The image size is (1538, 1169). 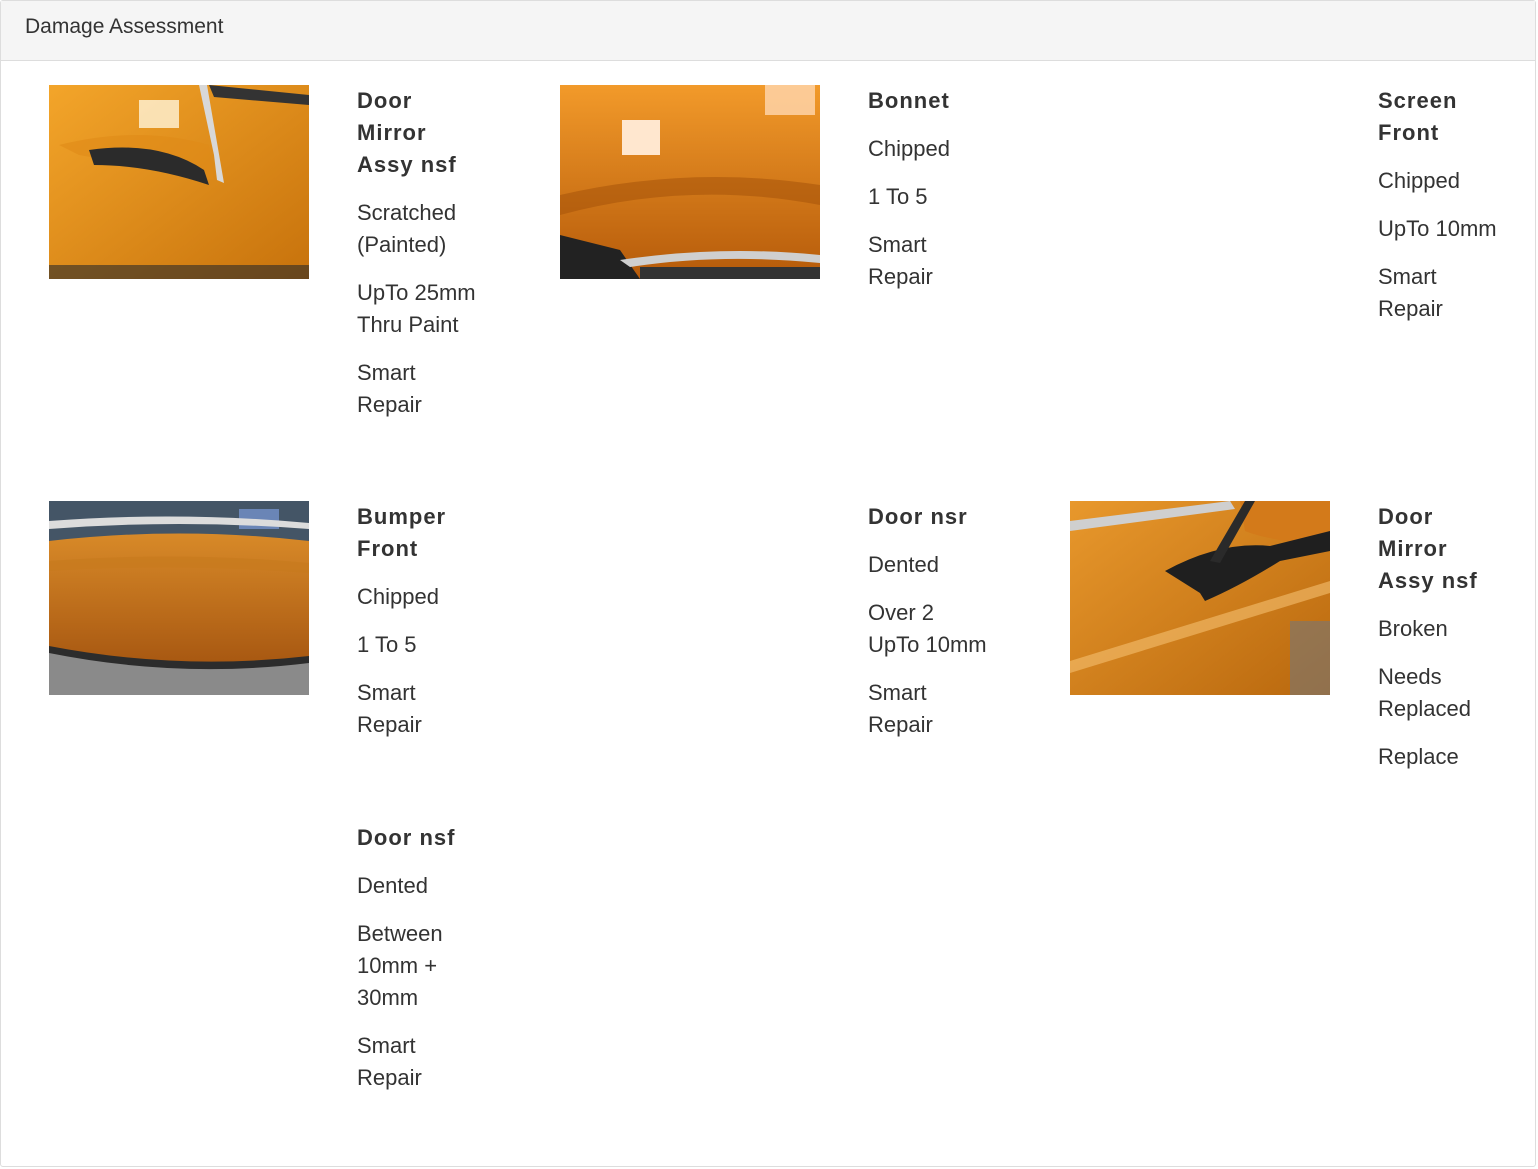 What do you see at coordinates (1418, 116) in the screenshot?
I see `part-name: Screen Front` at bounding box center [1418, 116].